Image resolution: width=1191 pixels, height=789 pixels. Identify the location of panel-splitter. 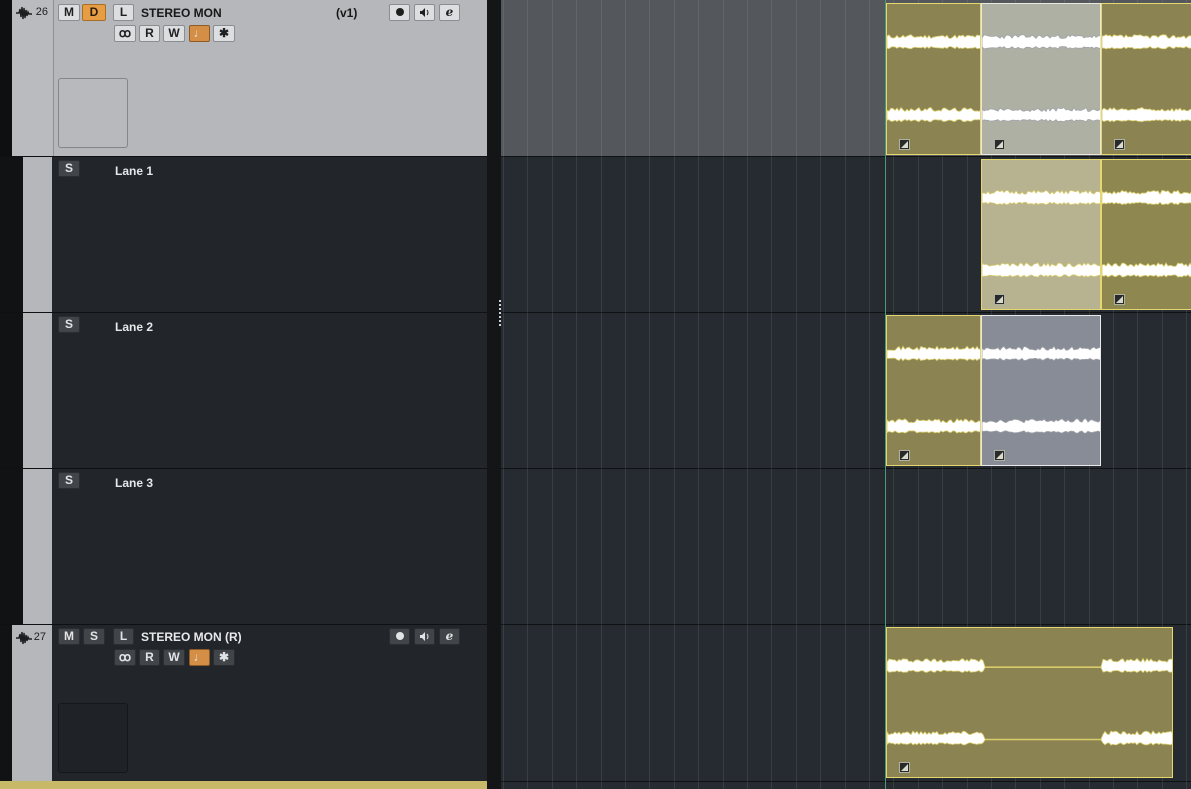
(494, 394).